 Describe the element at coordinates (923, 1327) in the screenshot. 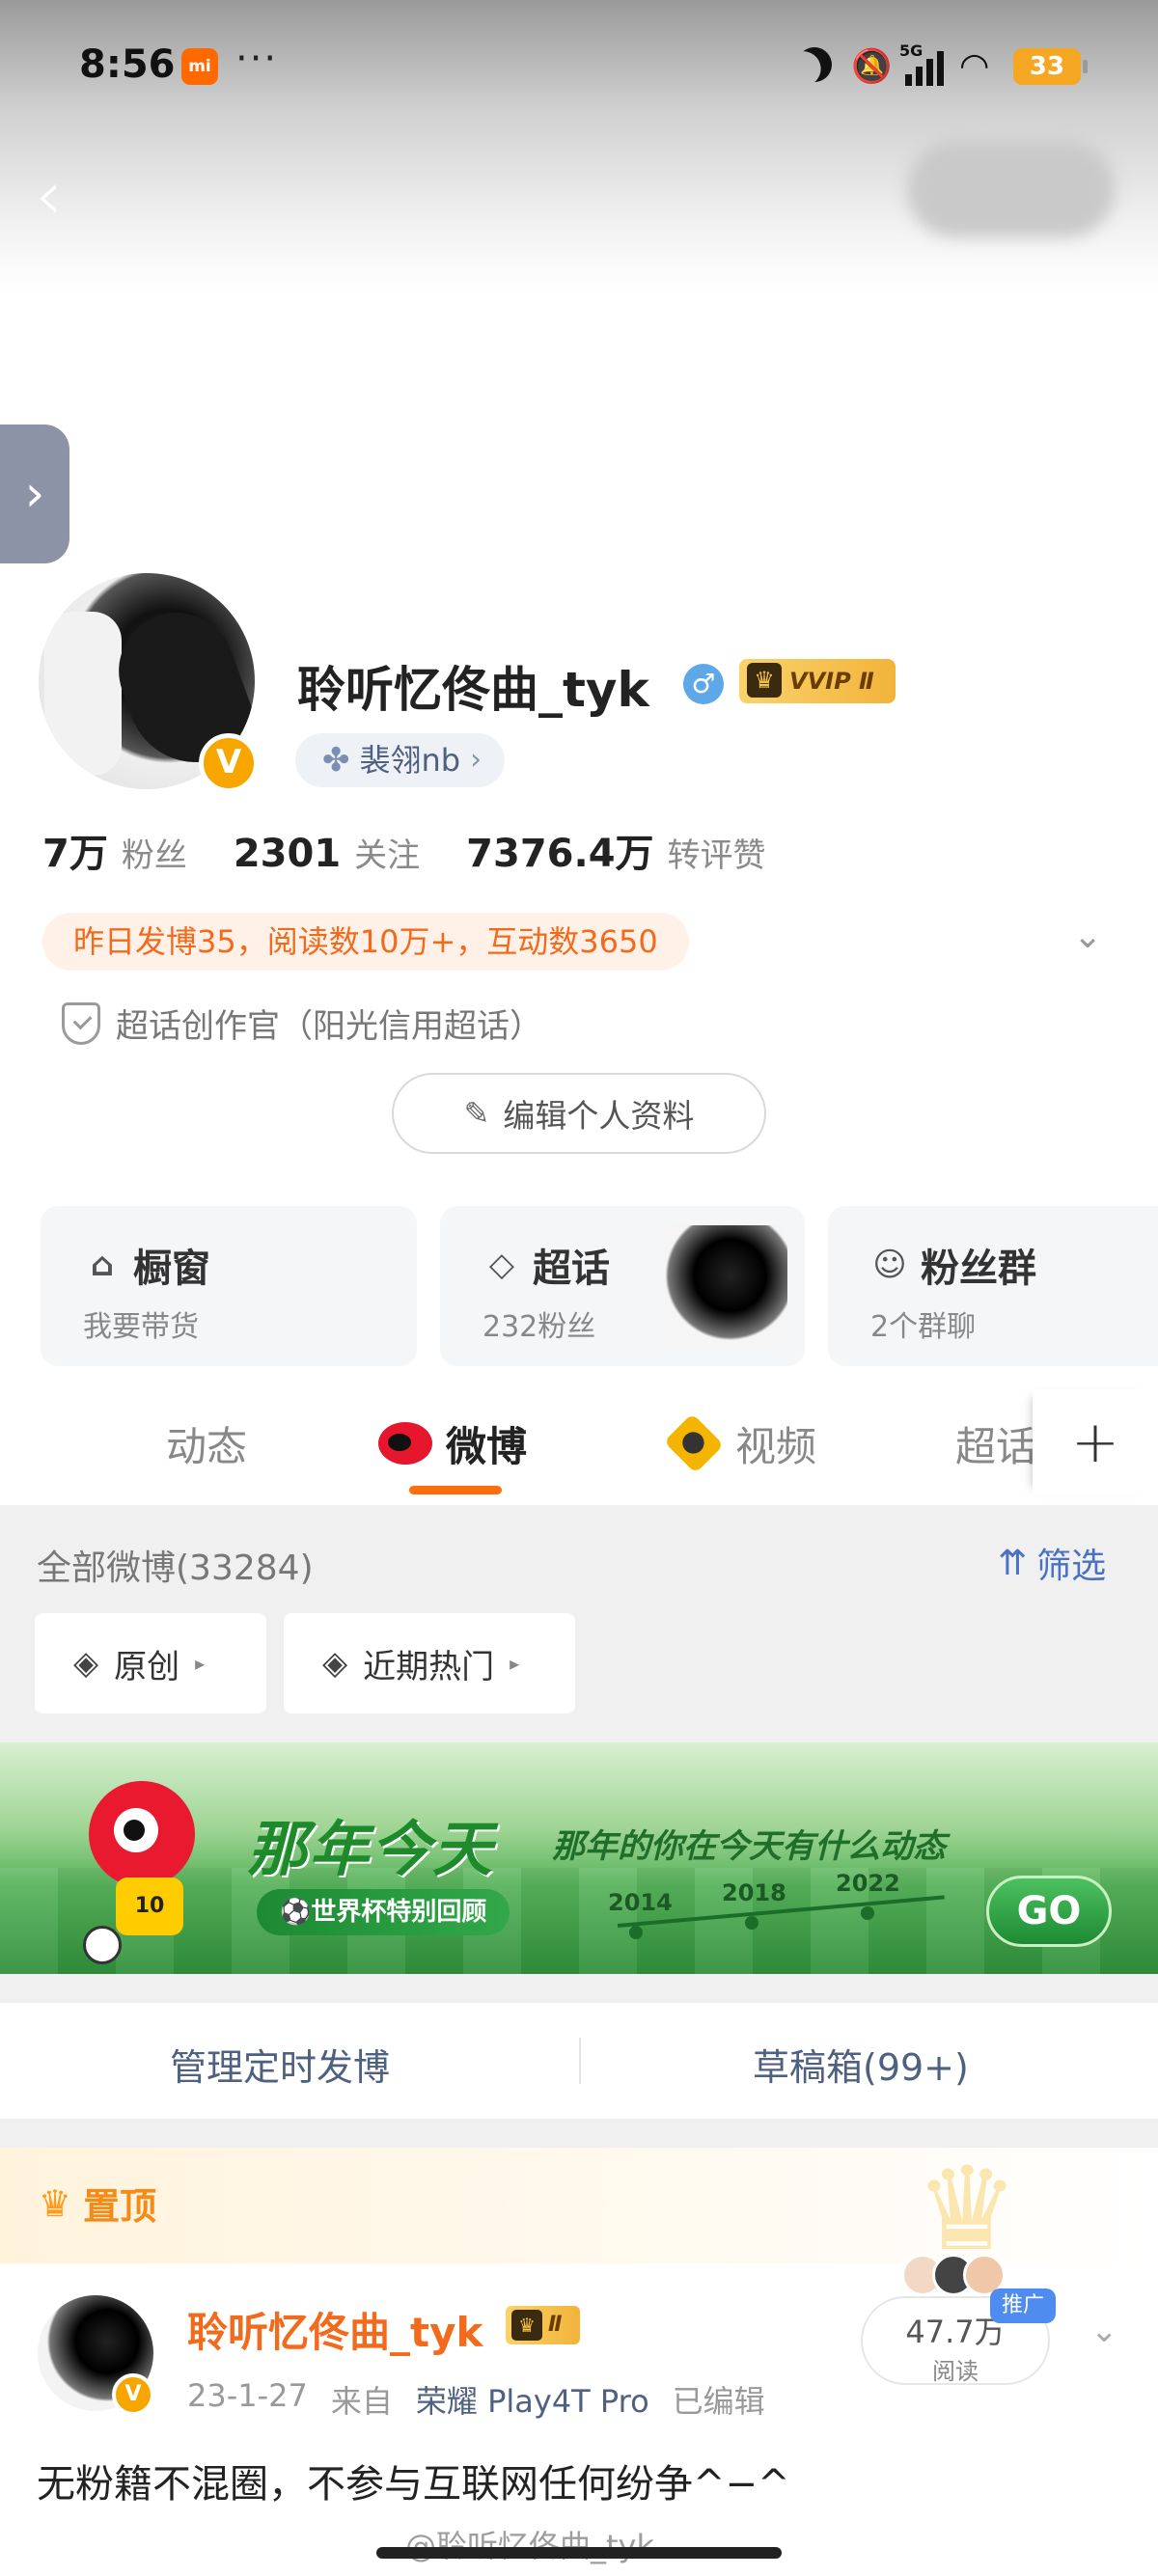

I see `card-subtitle: 2个群聊` at that location.